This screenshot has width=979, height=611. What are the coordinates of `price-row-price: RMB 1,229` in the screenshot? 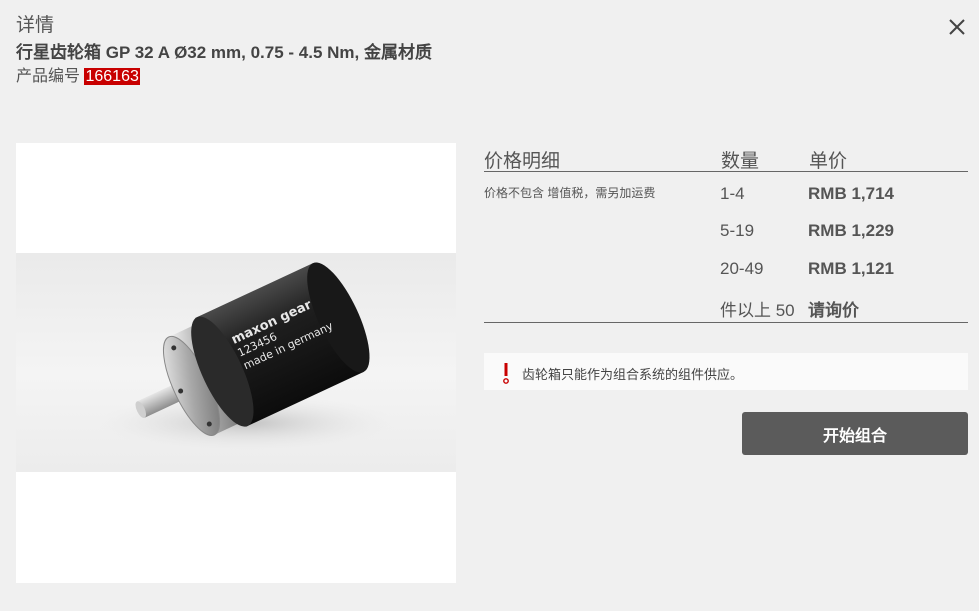 It's located at (851, 230).